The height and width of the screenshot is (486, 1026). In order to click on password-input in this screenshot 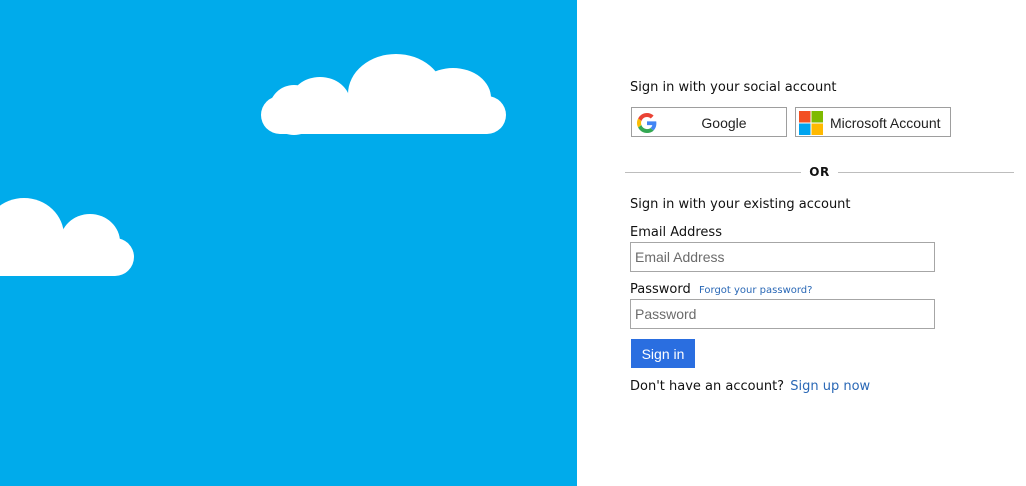, I will do `click(782, 314)`.